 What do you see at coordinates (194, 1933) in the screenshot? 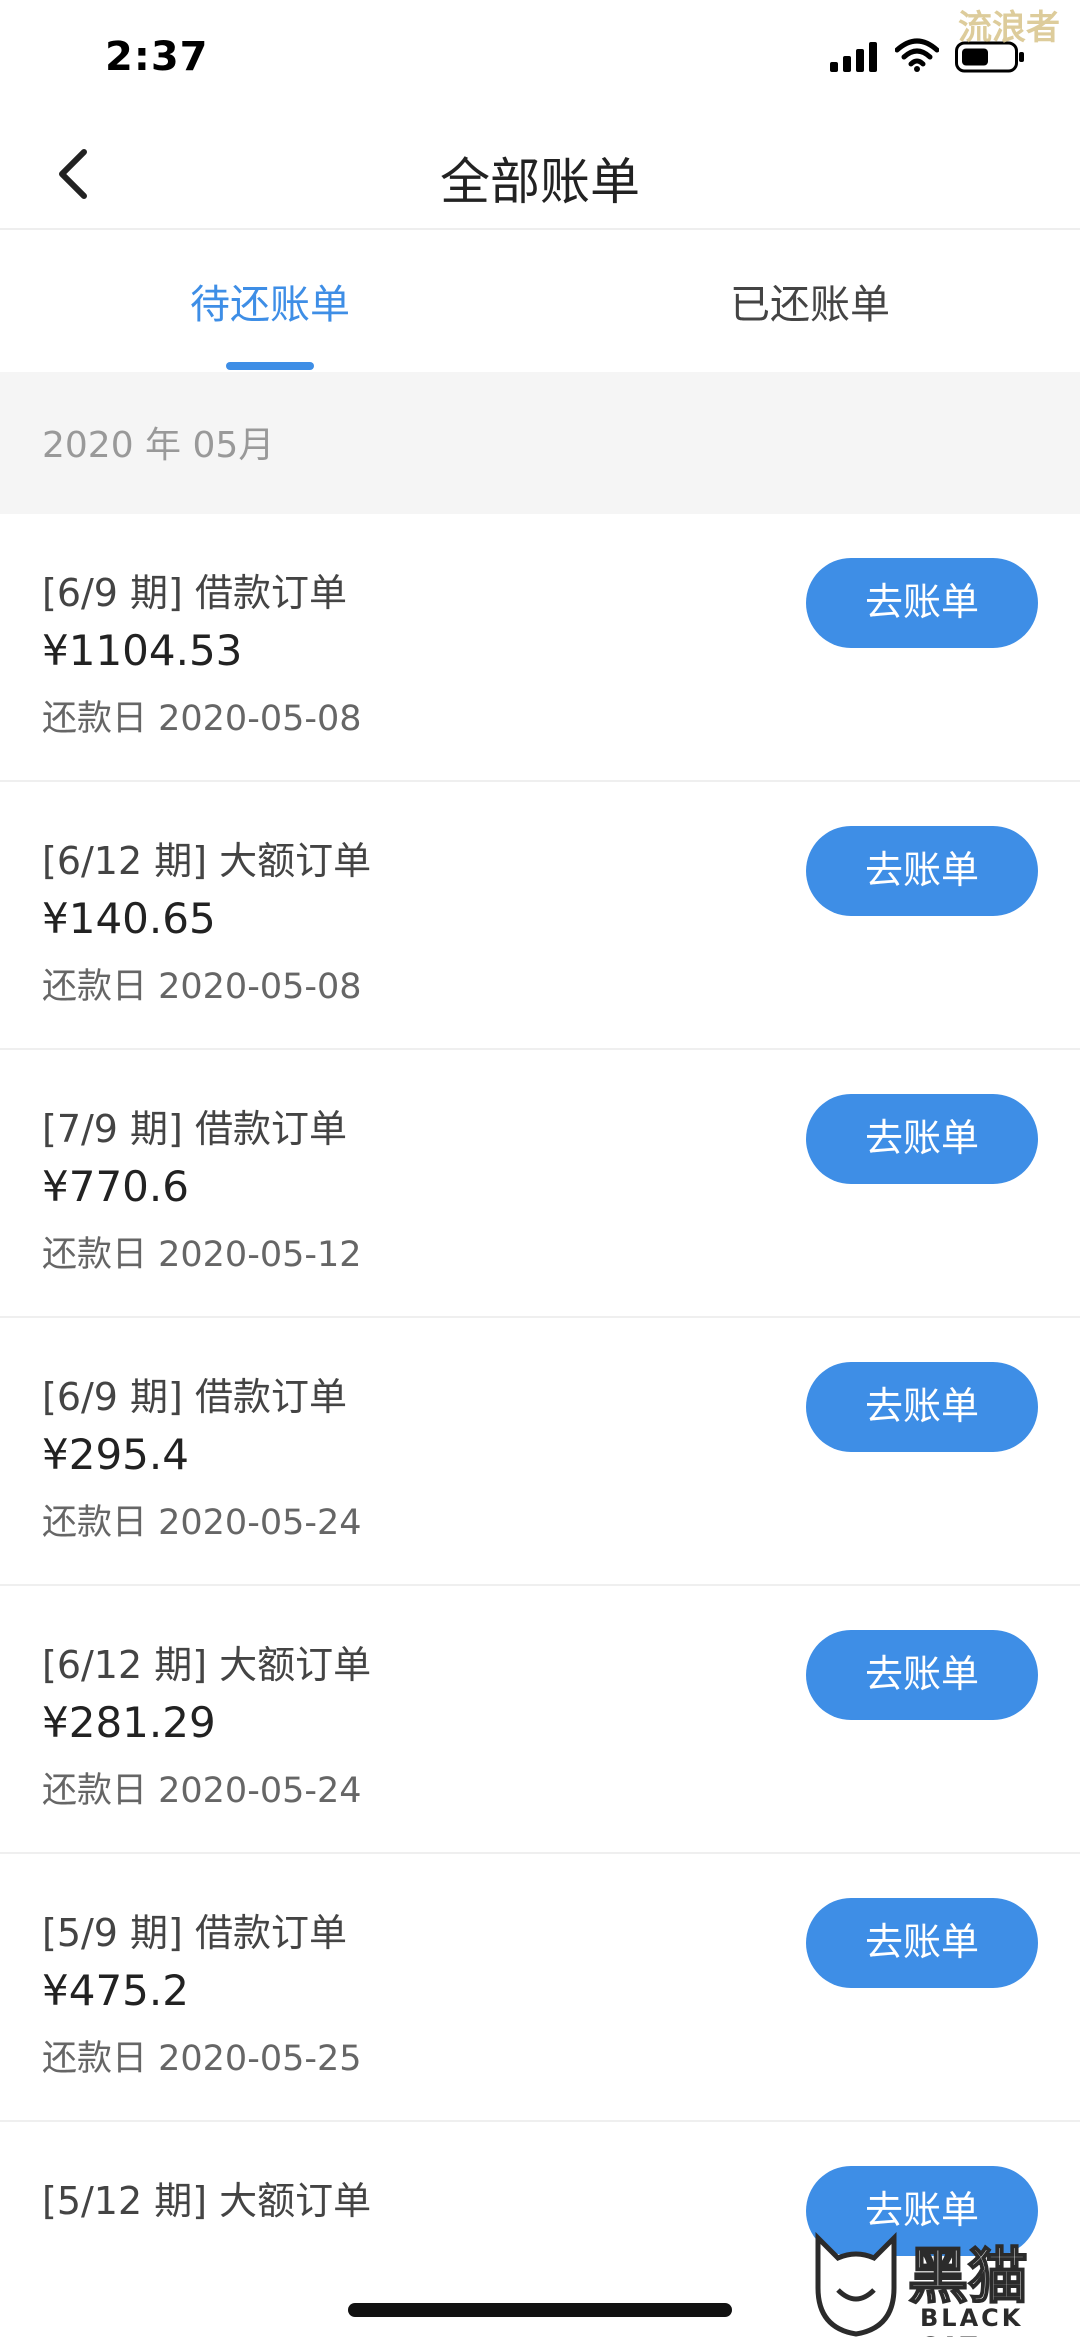
I see `bill-title: [5/9 期] 借款订单` at bounding box center [194, 1933].